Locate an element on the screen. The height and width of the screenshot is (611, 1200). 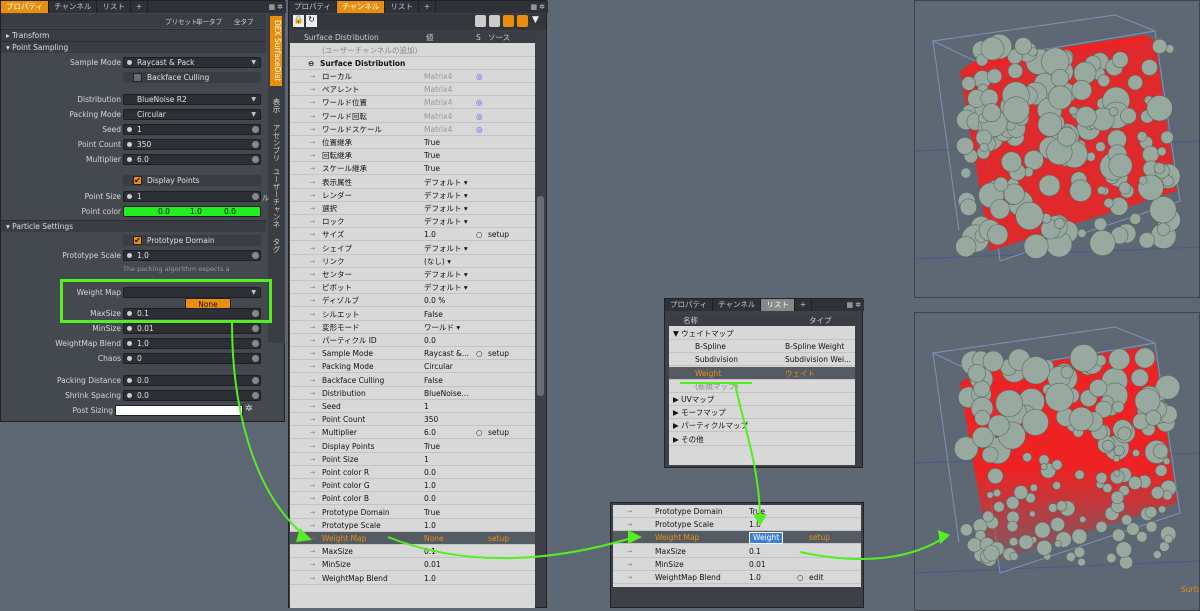
arrow-from-list-weight is located at coordinates (747, 452).